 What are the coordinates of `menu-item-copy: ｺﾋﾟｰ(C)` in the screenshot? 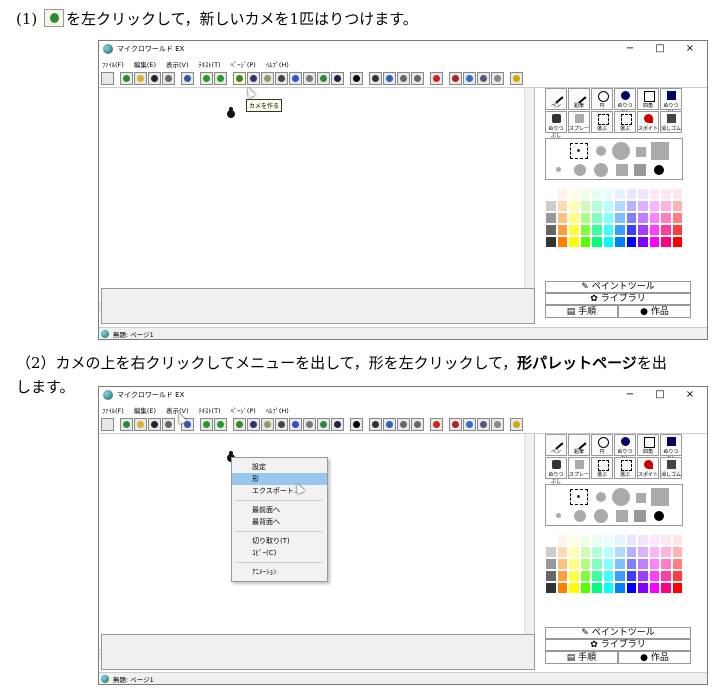 It's located at (279, 553).